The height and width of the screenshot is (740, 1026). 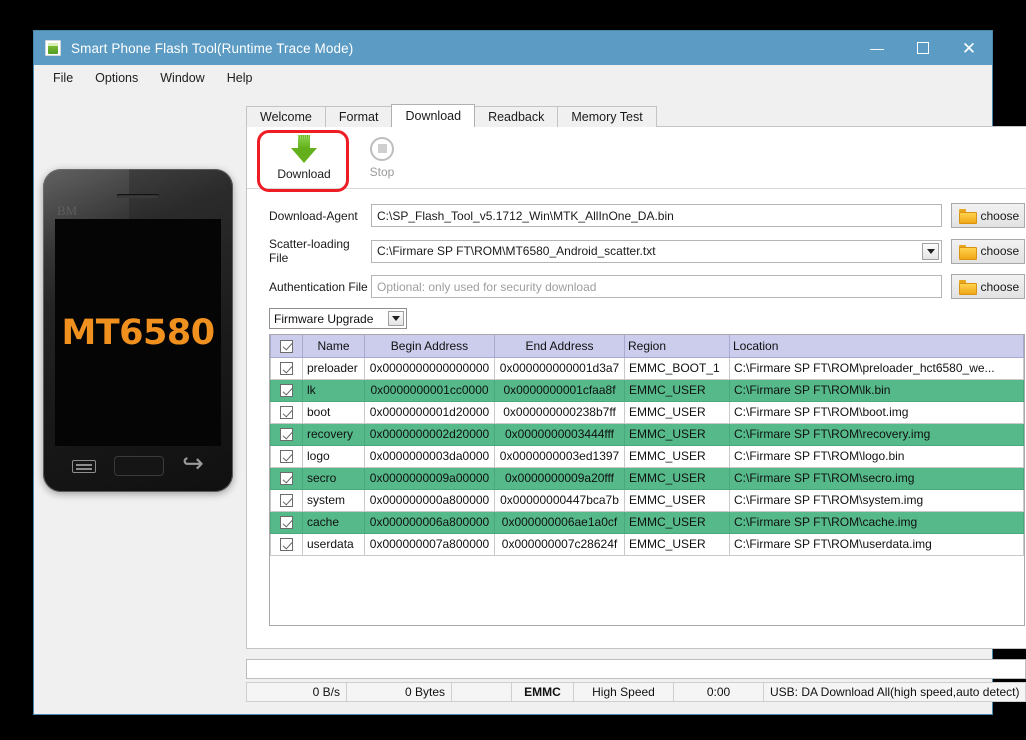 I want to click on status-bytes: 0 Bytes, so click(x=399, y=692).